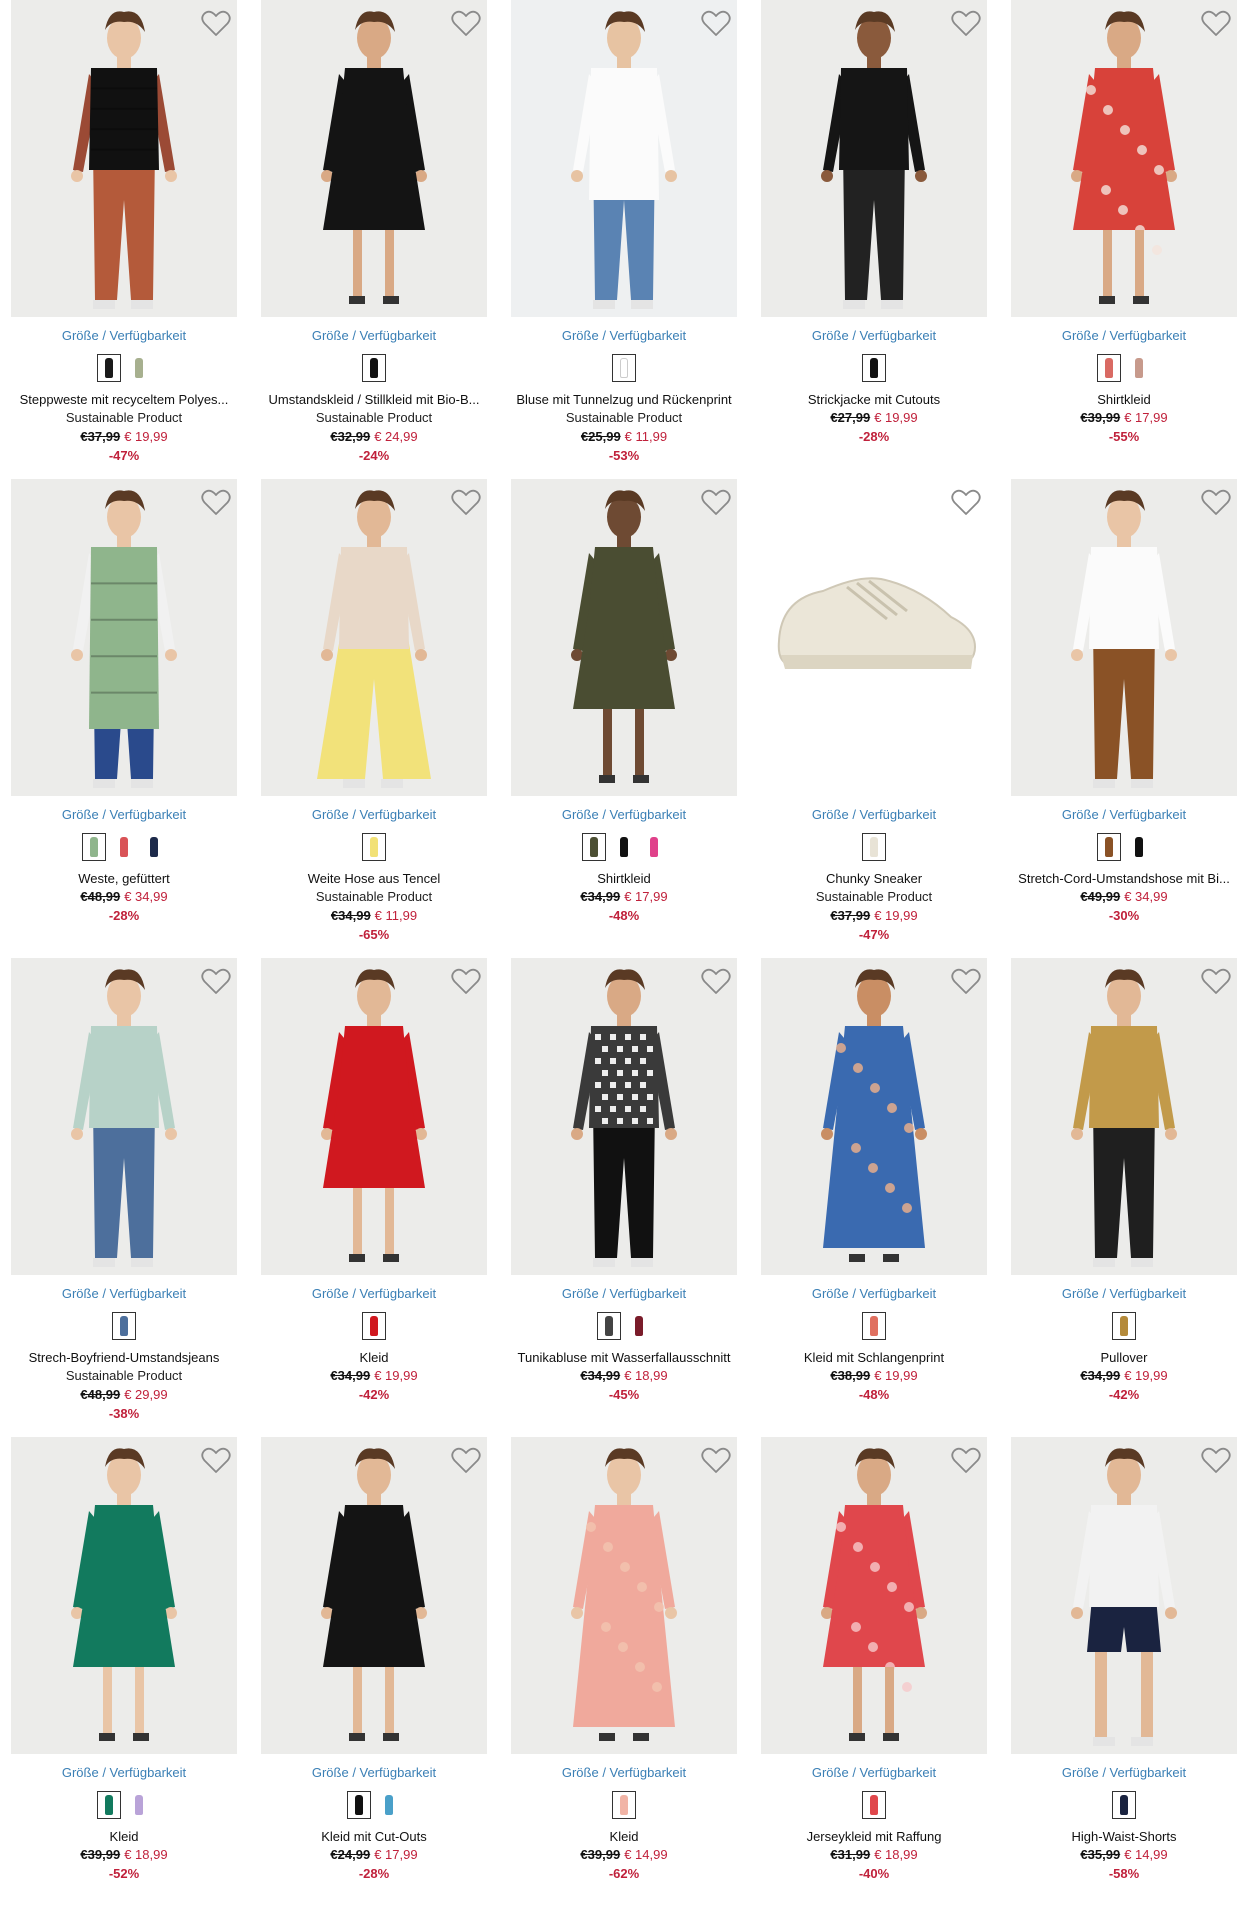  Describe the element at coordinates (624, 1358) in the screenshot. I see `product-title: Tunikabluse mit Wasserfallausschnitt` at that location.